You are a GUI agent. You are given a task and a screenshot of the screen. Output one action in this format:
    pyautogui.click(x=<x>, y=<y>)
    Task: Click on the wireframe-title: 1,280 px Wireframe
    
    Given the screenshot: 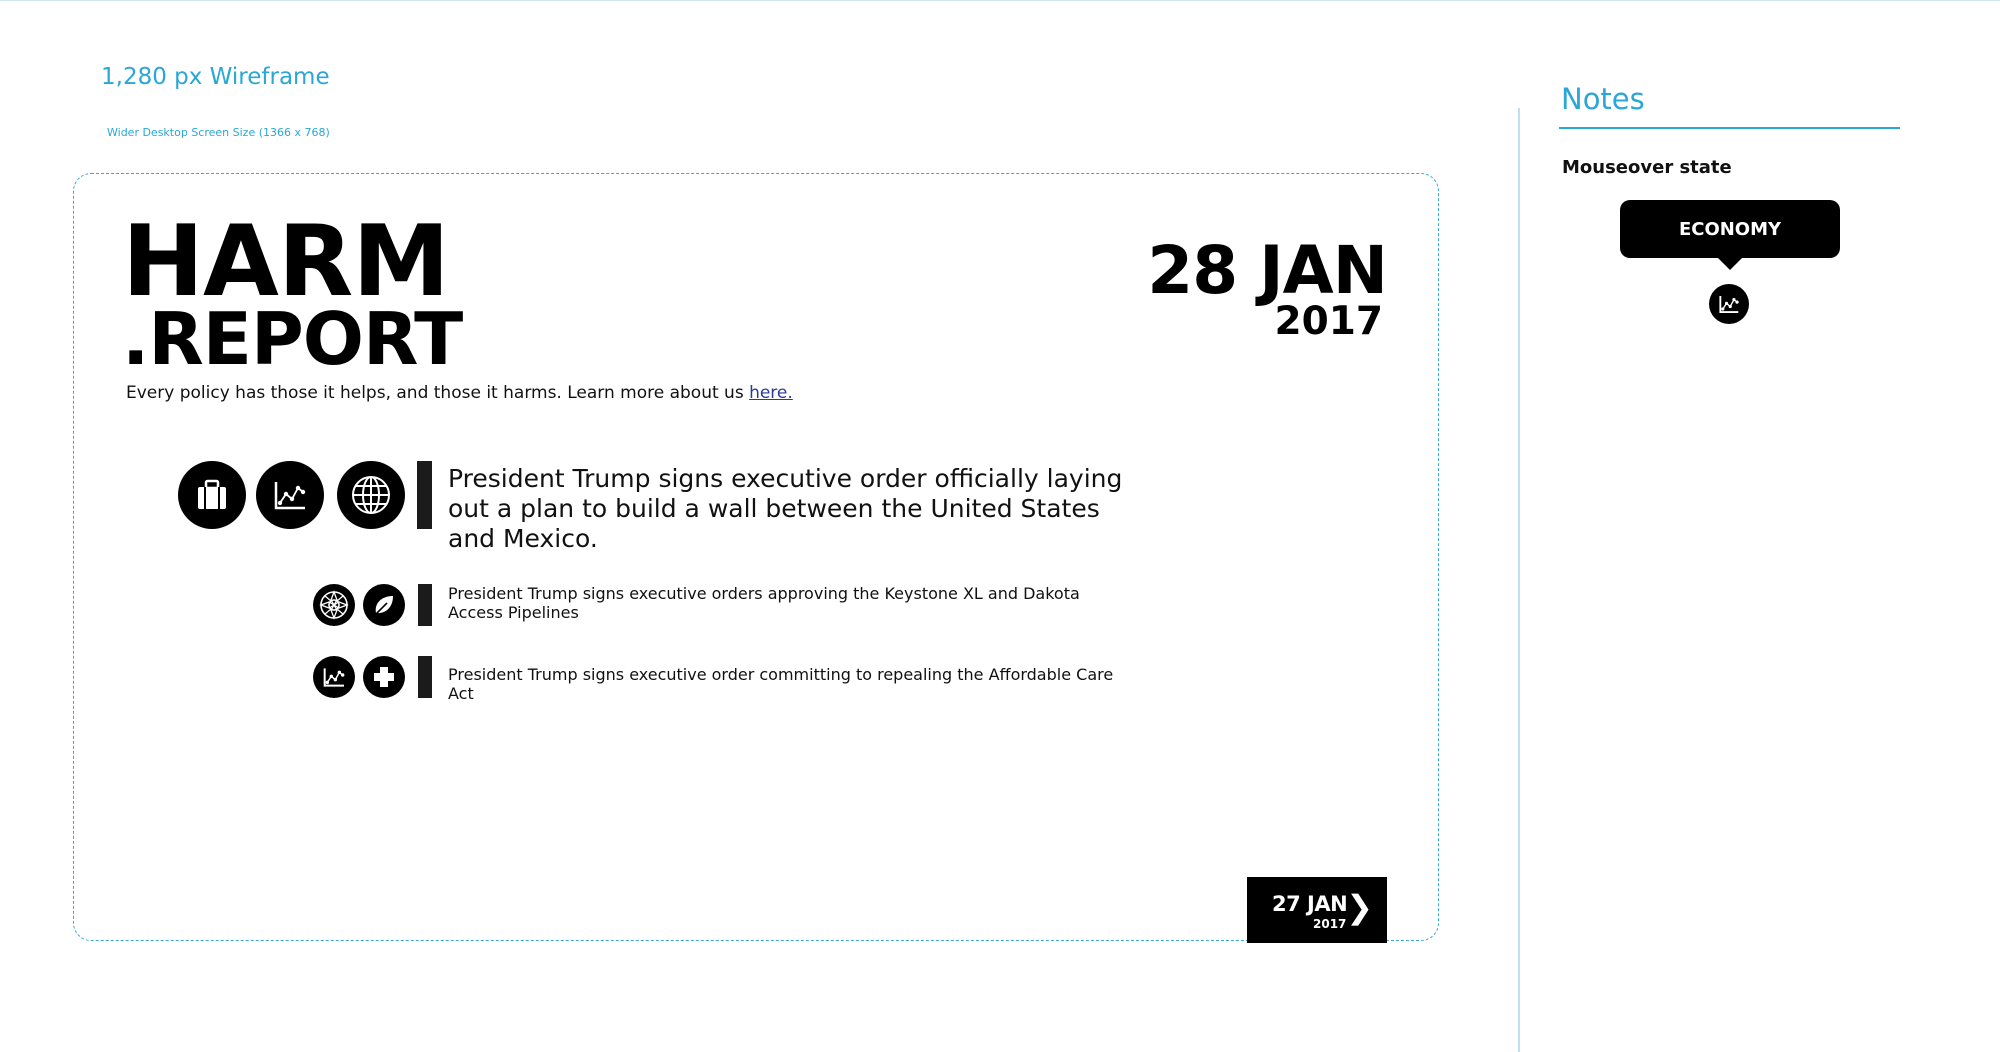 What is the action you would take?
    pyautogui.click(x=215, y=77)
    